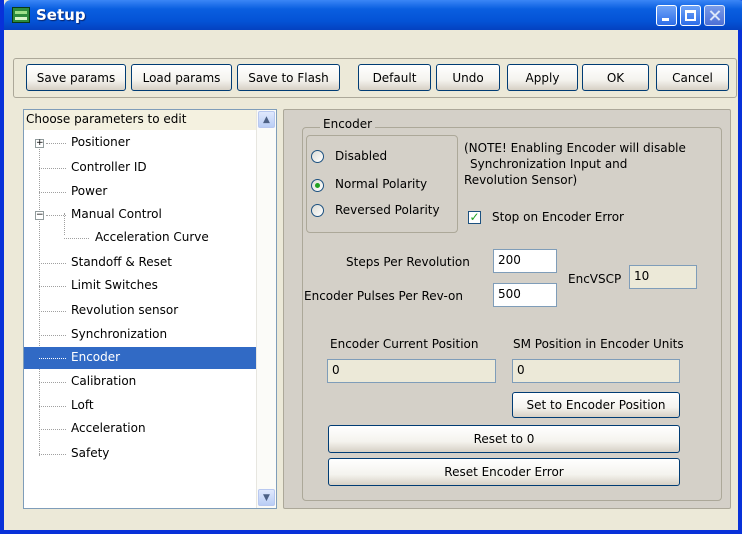 This screenshot has height=534, width=742. I want to click on cancel-button: Cancel, so click(692, 77).